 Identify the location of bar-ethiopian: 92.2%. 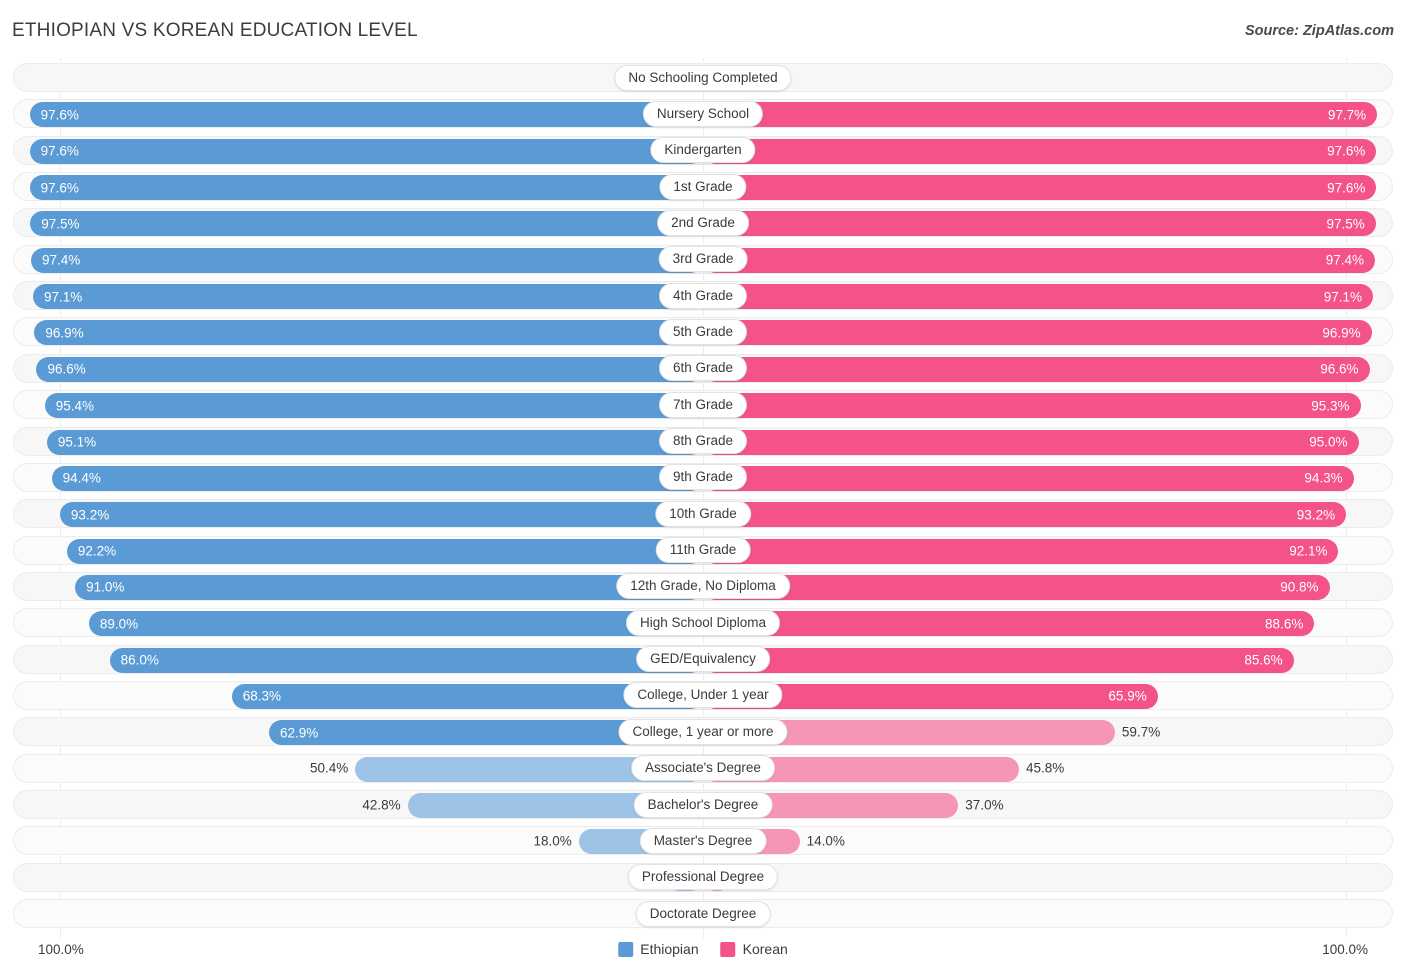
(384, 551).